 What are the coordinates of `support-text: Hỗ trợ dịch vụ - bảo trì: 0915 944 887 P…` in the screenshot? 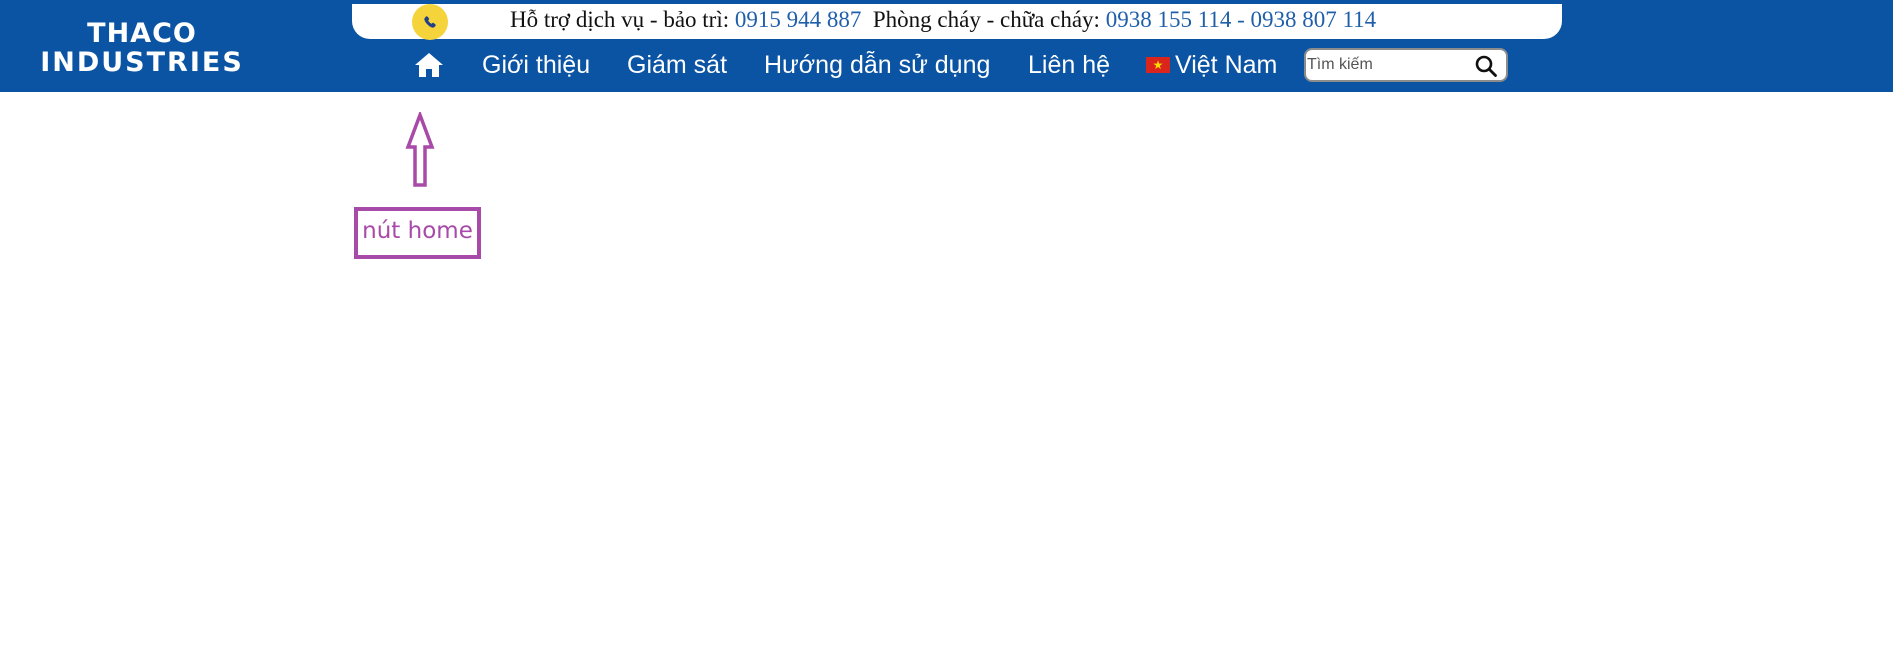 It's located at (943, 20).